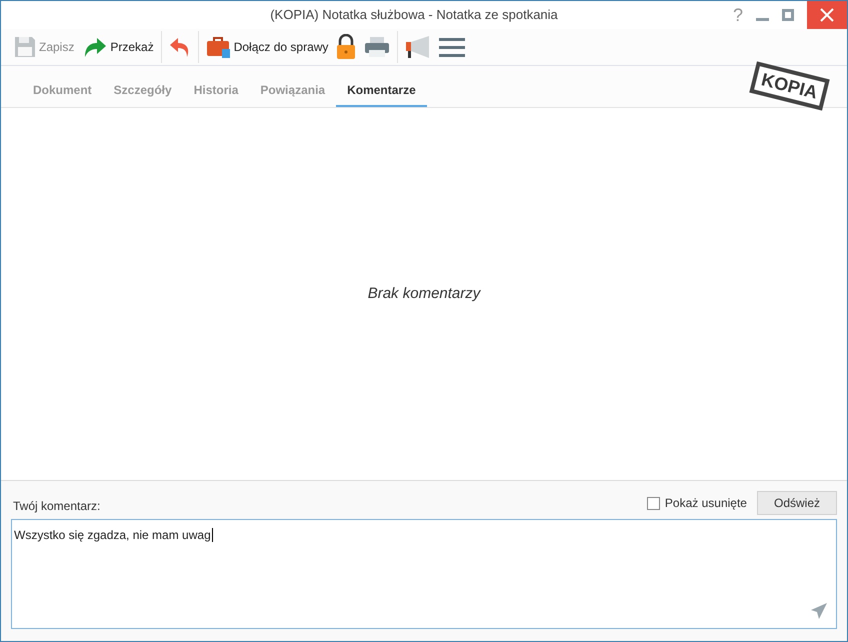 The image size is (848, 642). What do you see at coordinates (95, 47) in the screenshot?
I see `curved-arrow-icon` at bounding box center [95, 47].